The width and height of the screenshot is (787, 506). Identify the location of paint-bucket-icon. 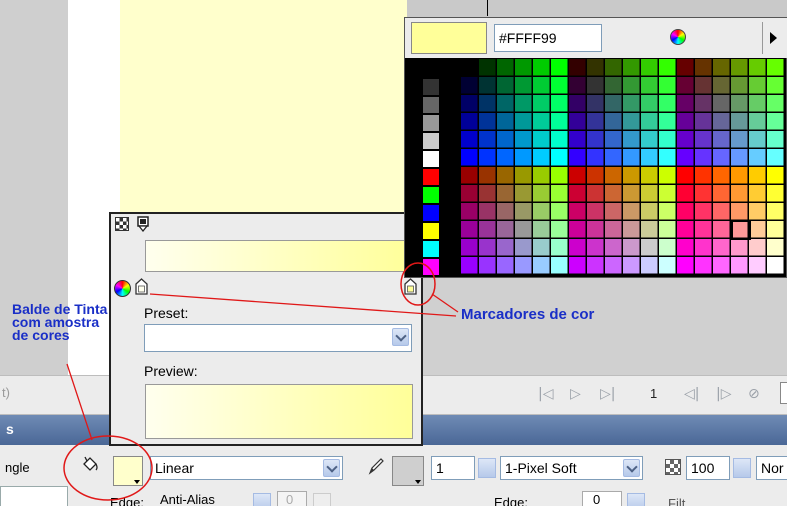
(143, 224).